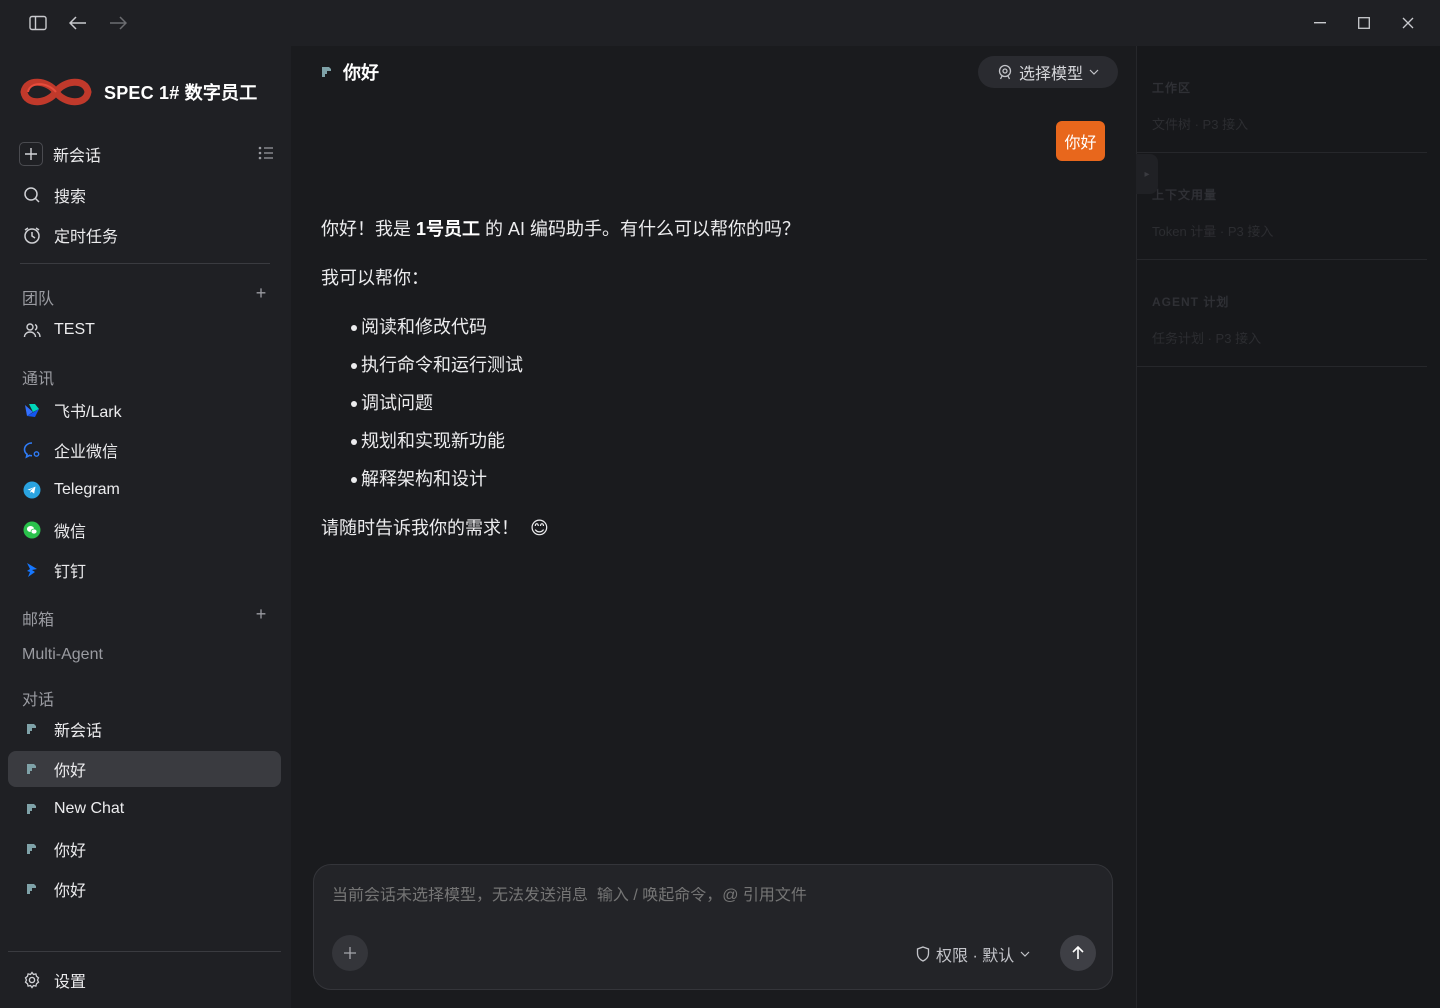 Image resolution: width=1440 pixels, height=1008 pixels. I want to click on sidebar-item-label: 企业微信, so click(86, 452).